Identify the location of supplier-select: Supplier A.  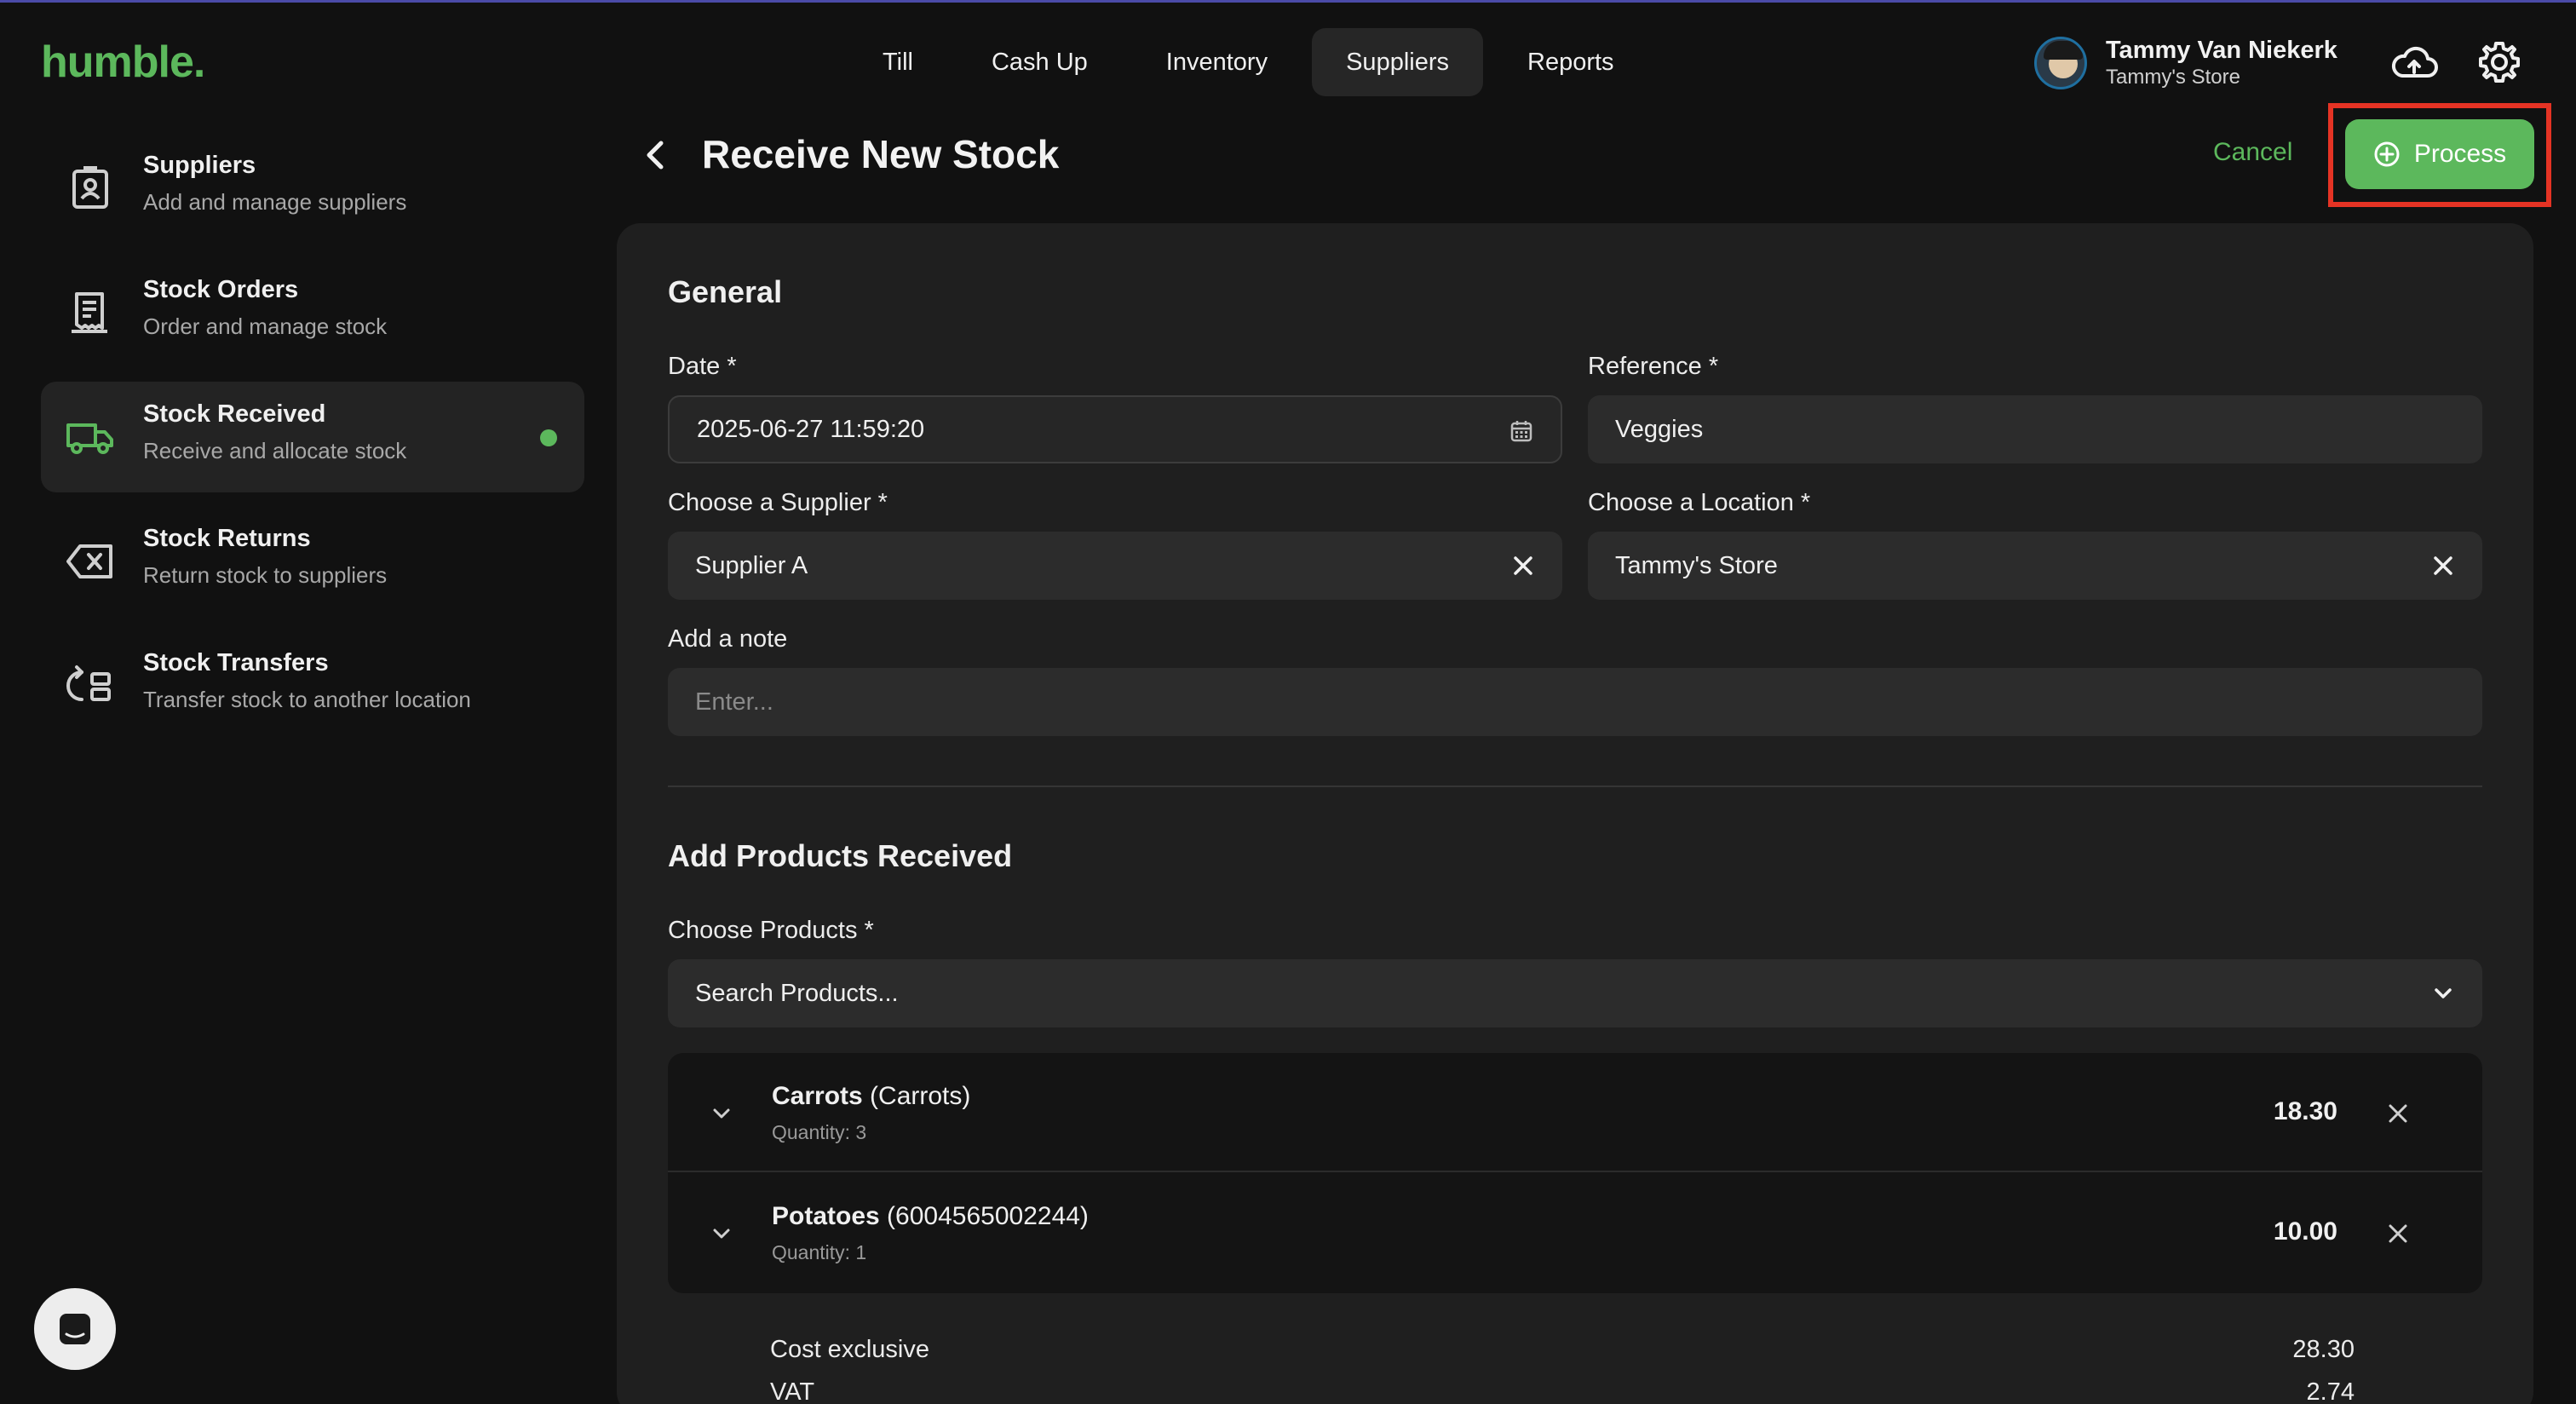
(1115, 566).